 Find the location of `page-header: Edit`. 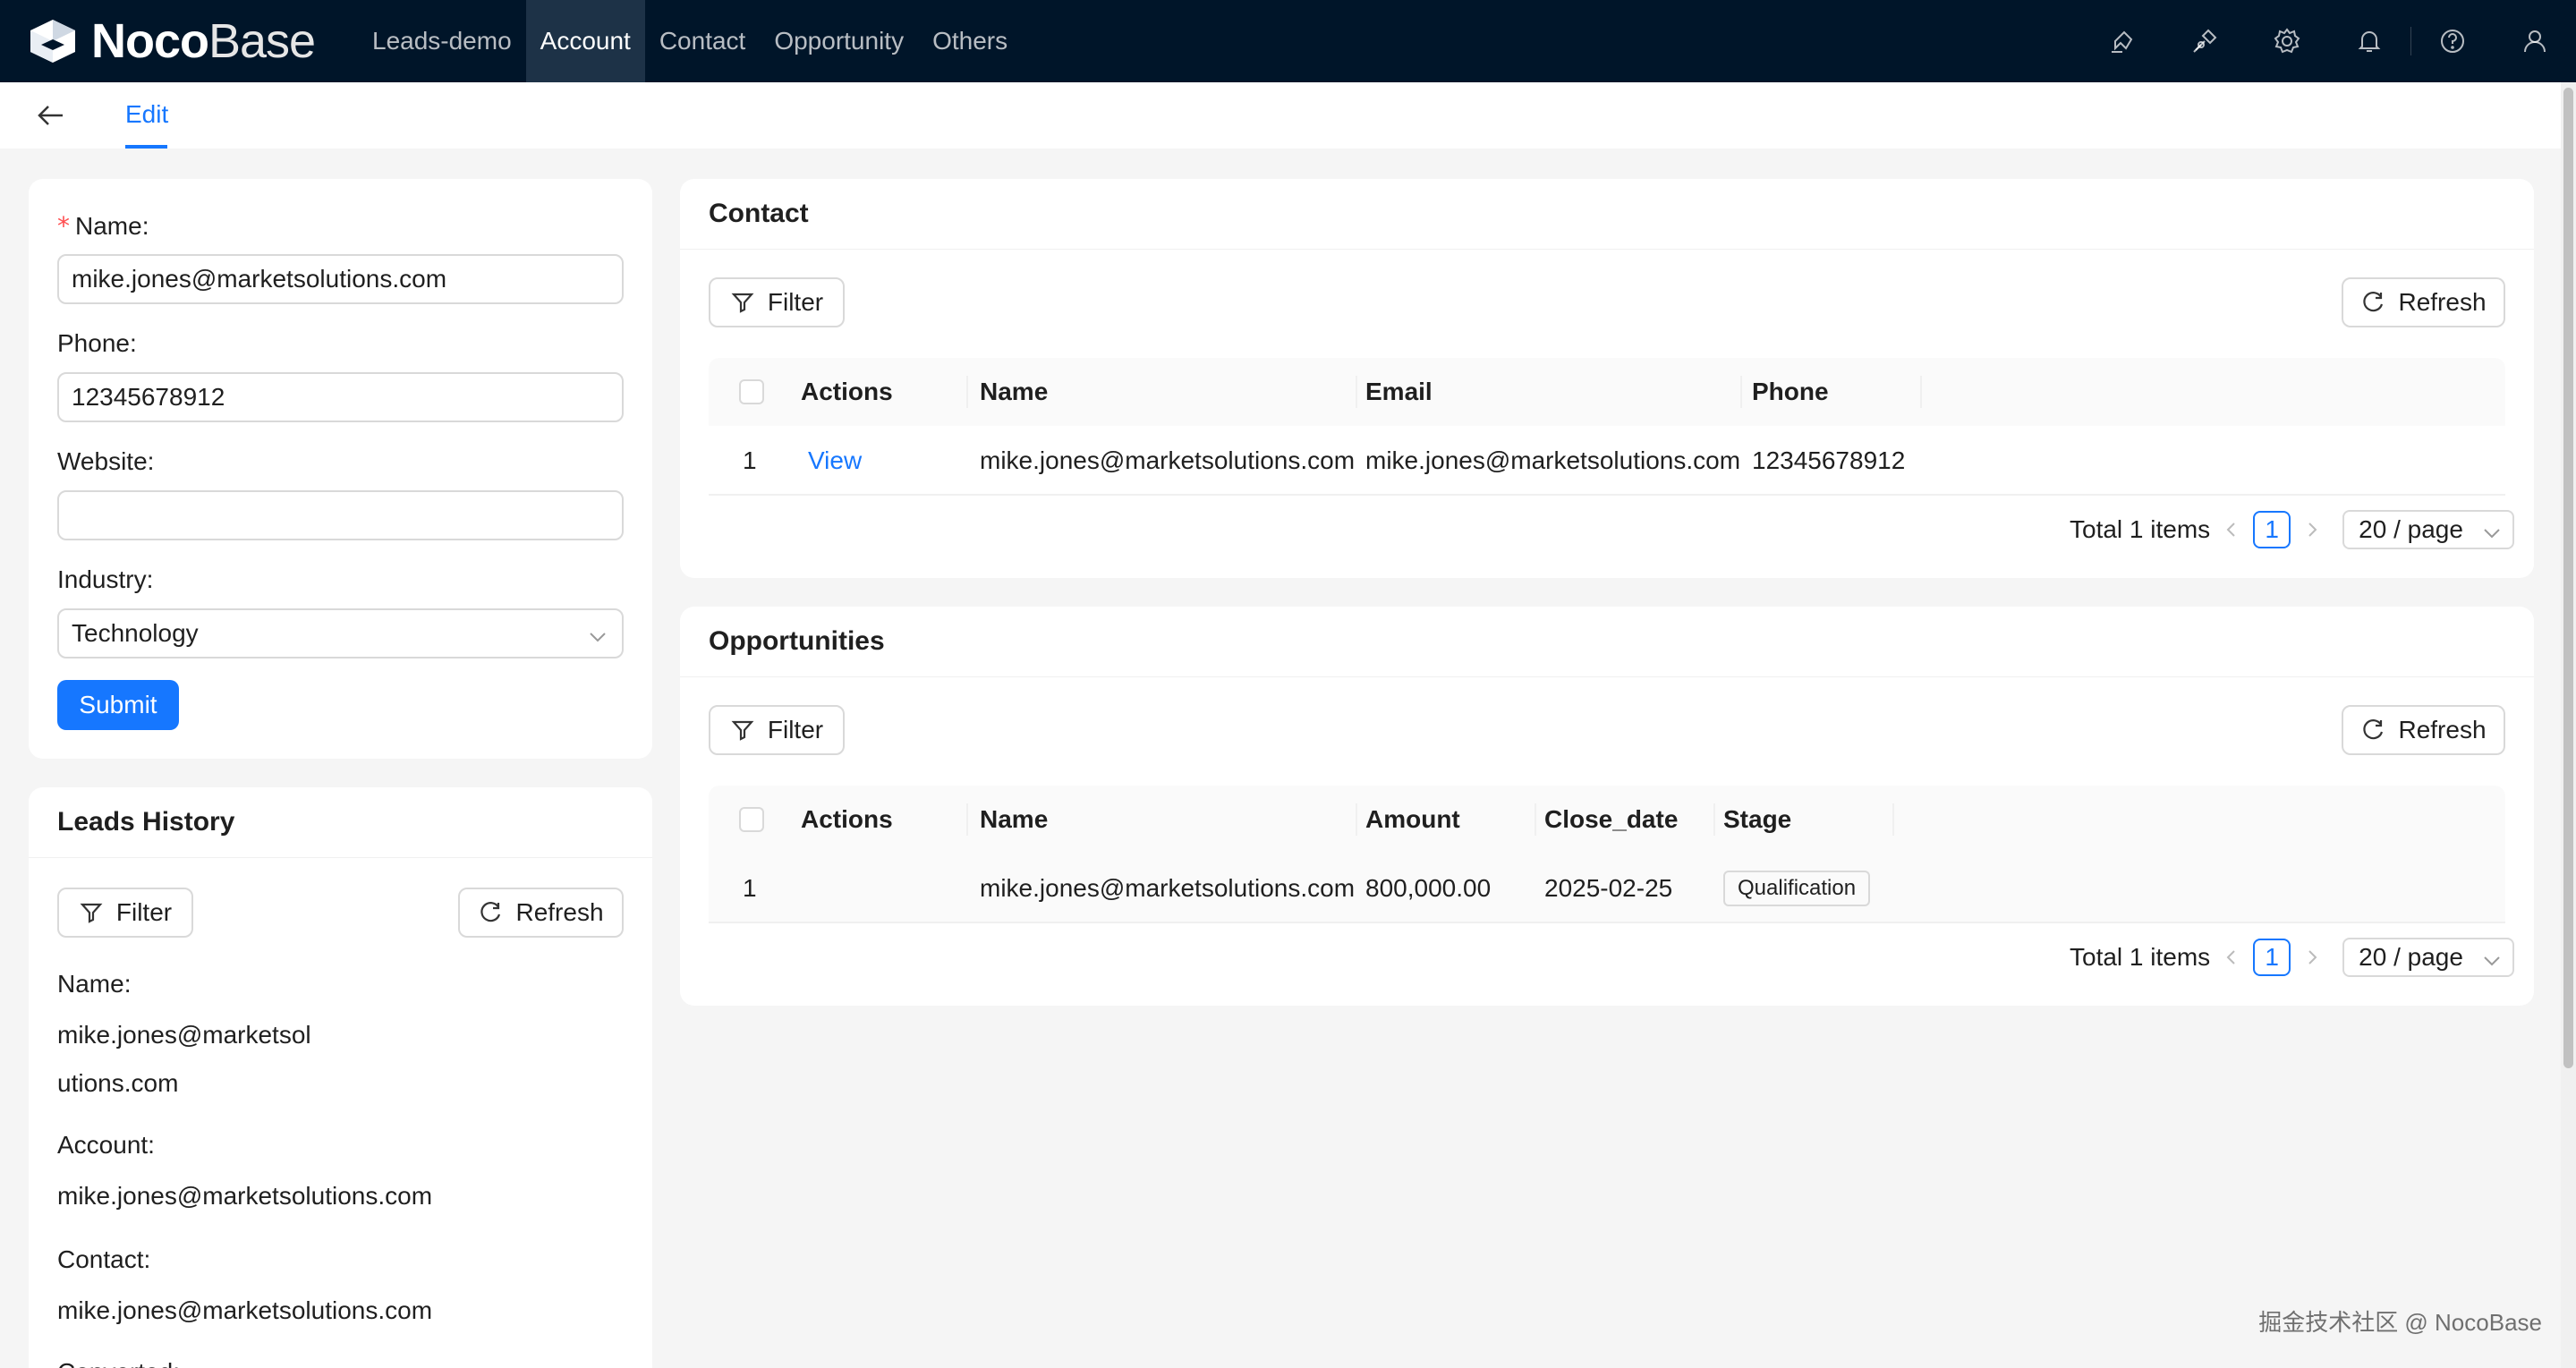

page-header: Edit is located at coordinates (1280, 115).